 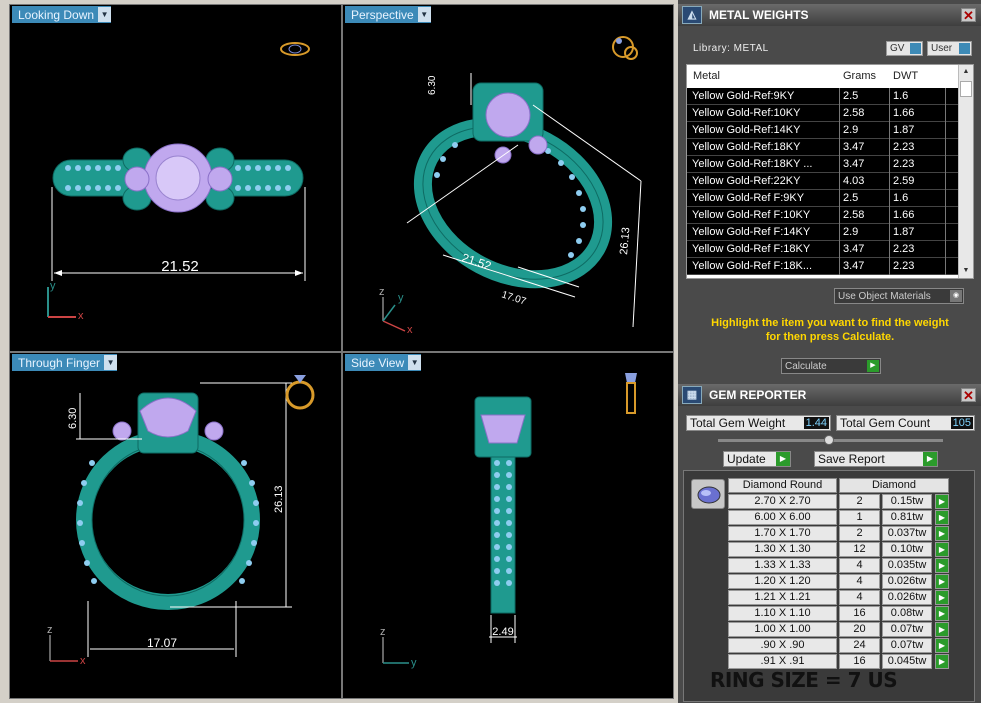 I want to click on metal-name: Yellow Gold-Ref F:10KY, so click(x=751, y=215).